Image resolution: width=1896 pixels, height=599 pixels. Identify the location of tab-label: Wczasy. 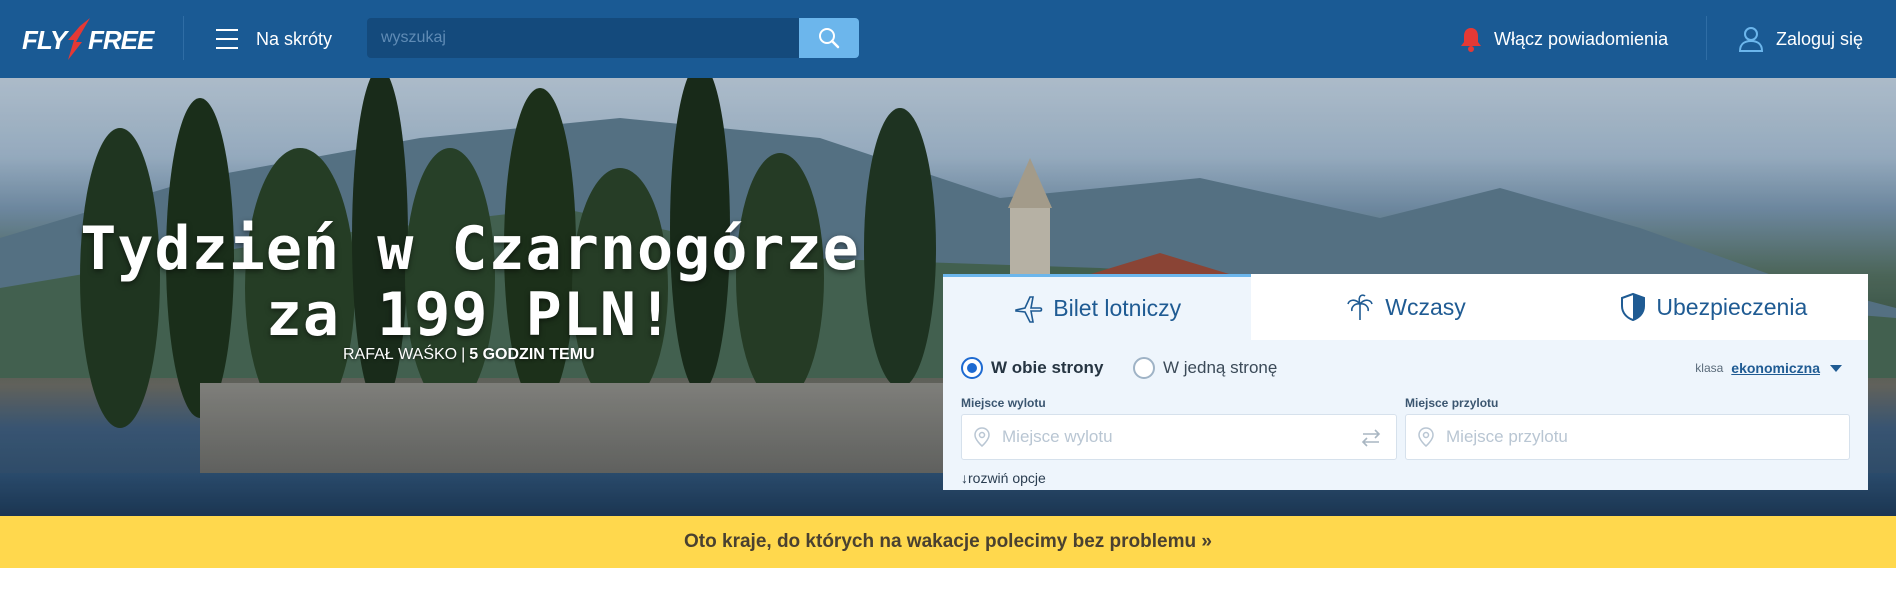
(1425, 306).